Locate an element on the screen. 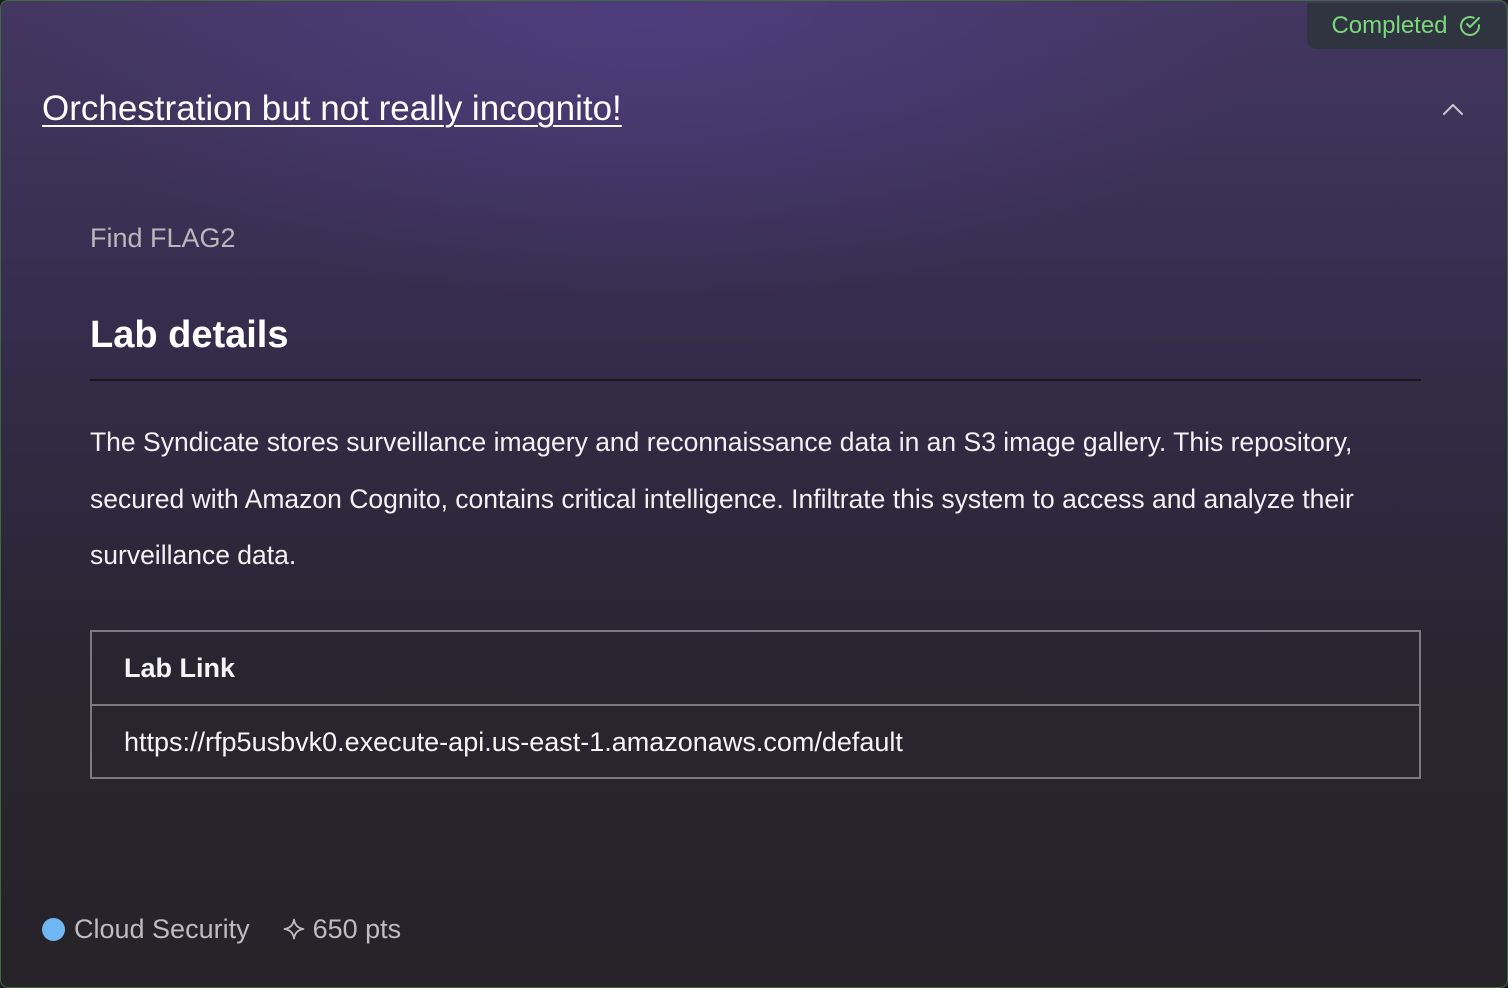 The image size is (1508, 988). chevron-up-icon is located at coordinates (1453, 109).